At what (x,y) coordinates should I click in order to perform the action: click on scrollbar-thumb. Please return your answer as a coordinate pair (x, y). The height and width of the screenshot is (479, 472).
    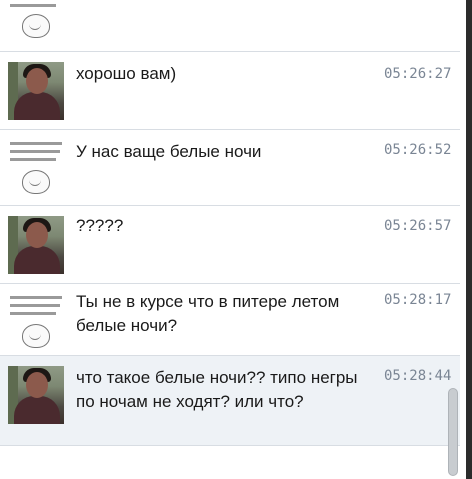
    Looking at the image, I should click on (453, 432).